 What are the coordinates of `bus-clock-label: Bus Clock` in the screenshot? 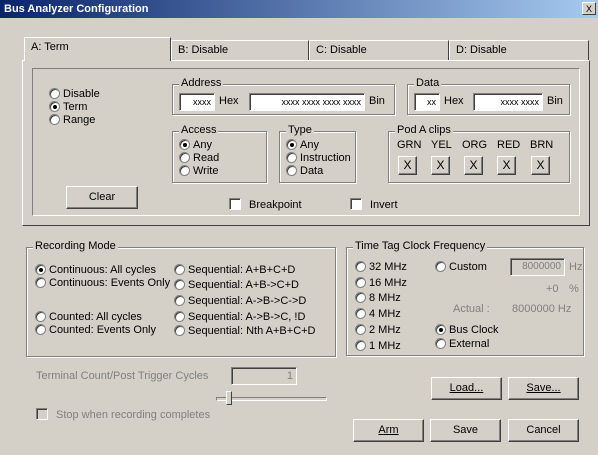 It's located at (474, 330).